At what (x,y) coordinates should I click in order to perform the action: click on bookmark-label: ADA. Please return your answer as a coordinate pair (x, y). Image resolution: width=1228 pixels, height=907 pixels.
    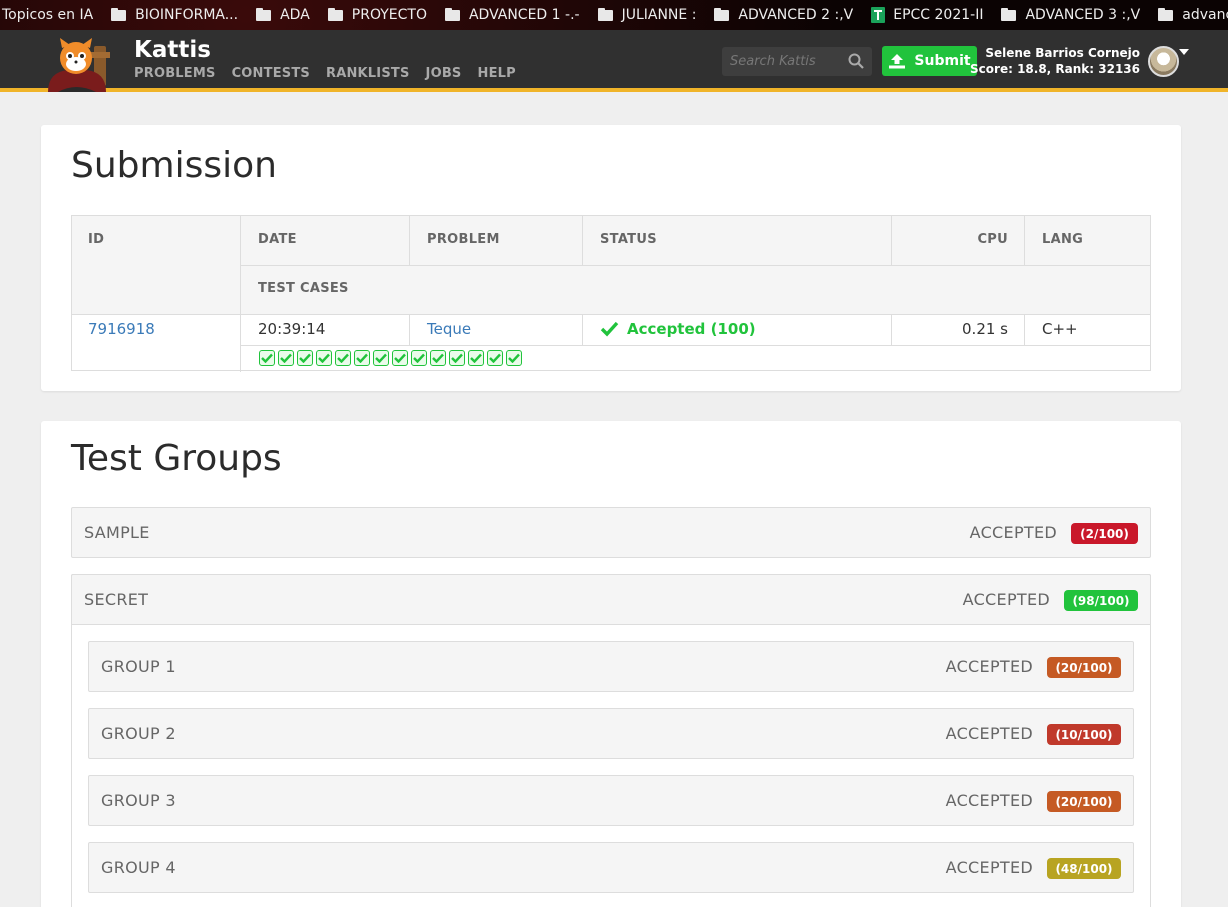
    Looking at the image, I should click on (295, 15).